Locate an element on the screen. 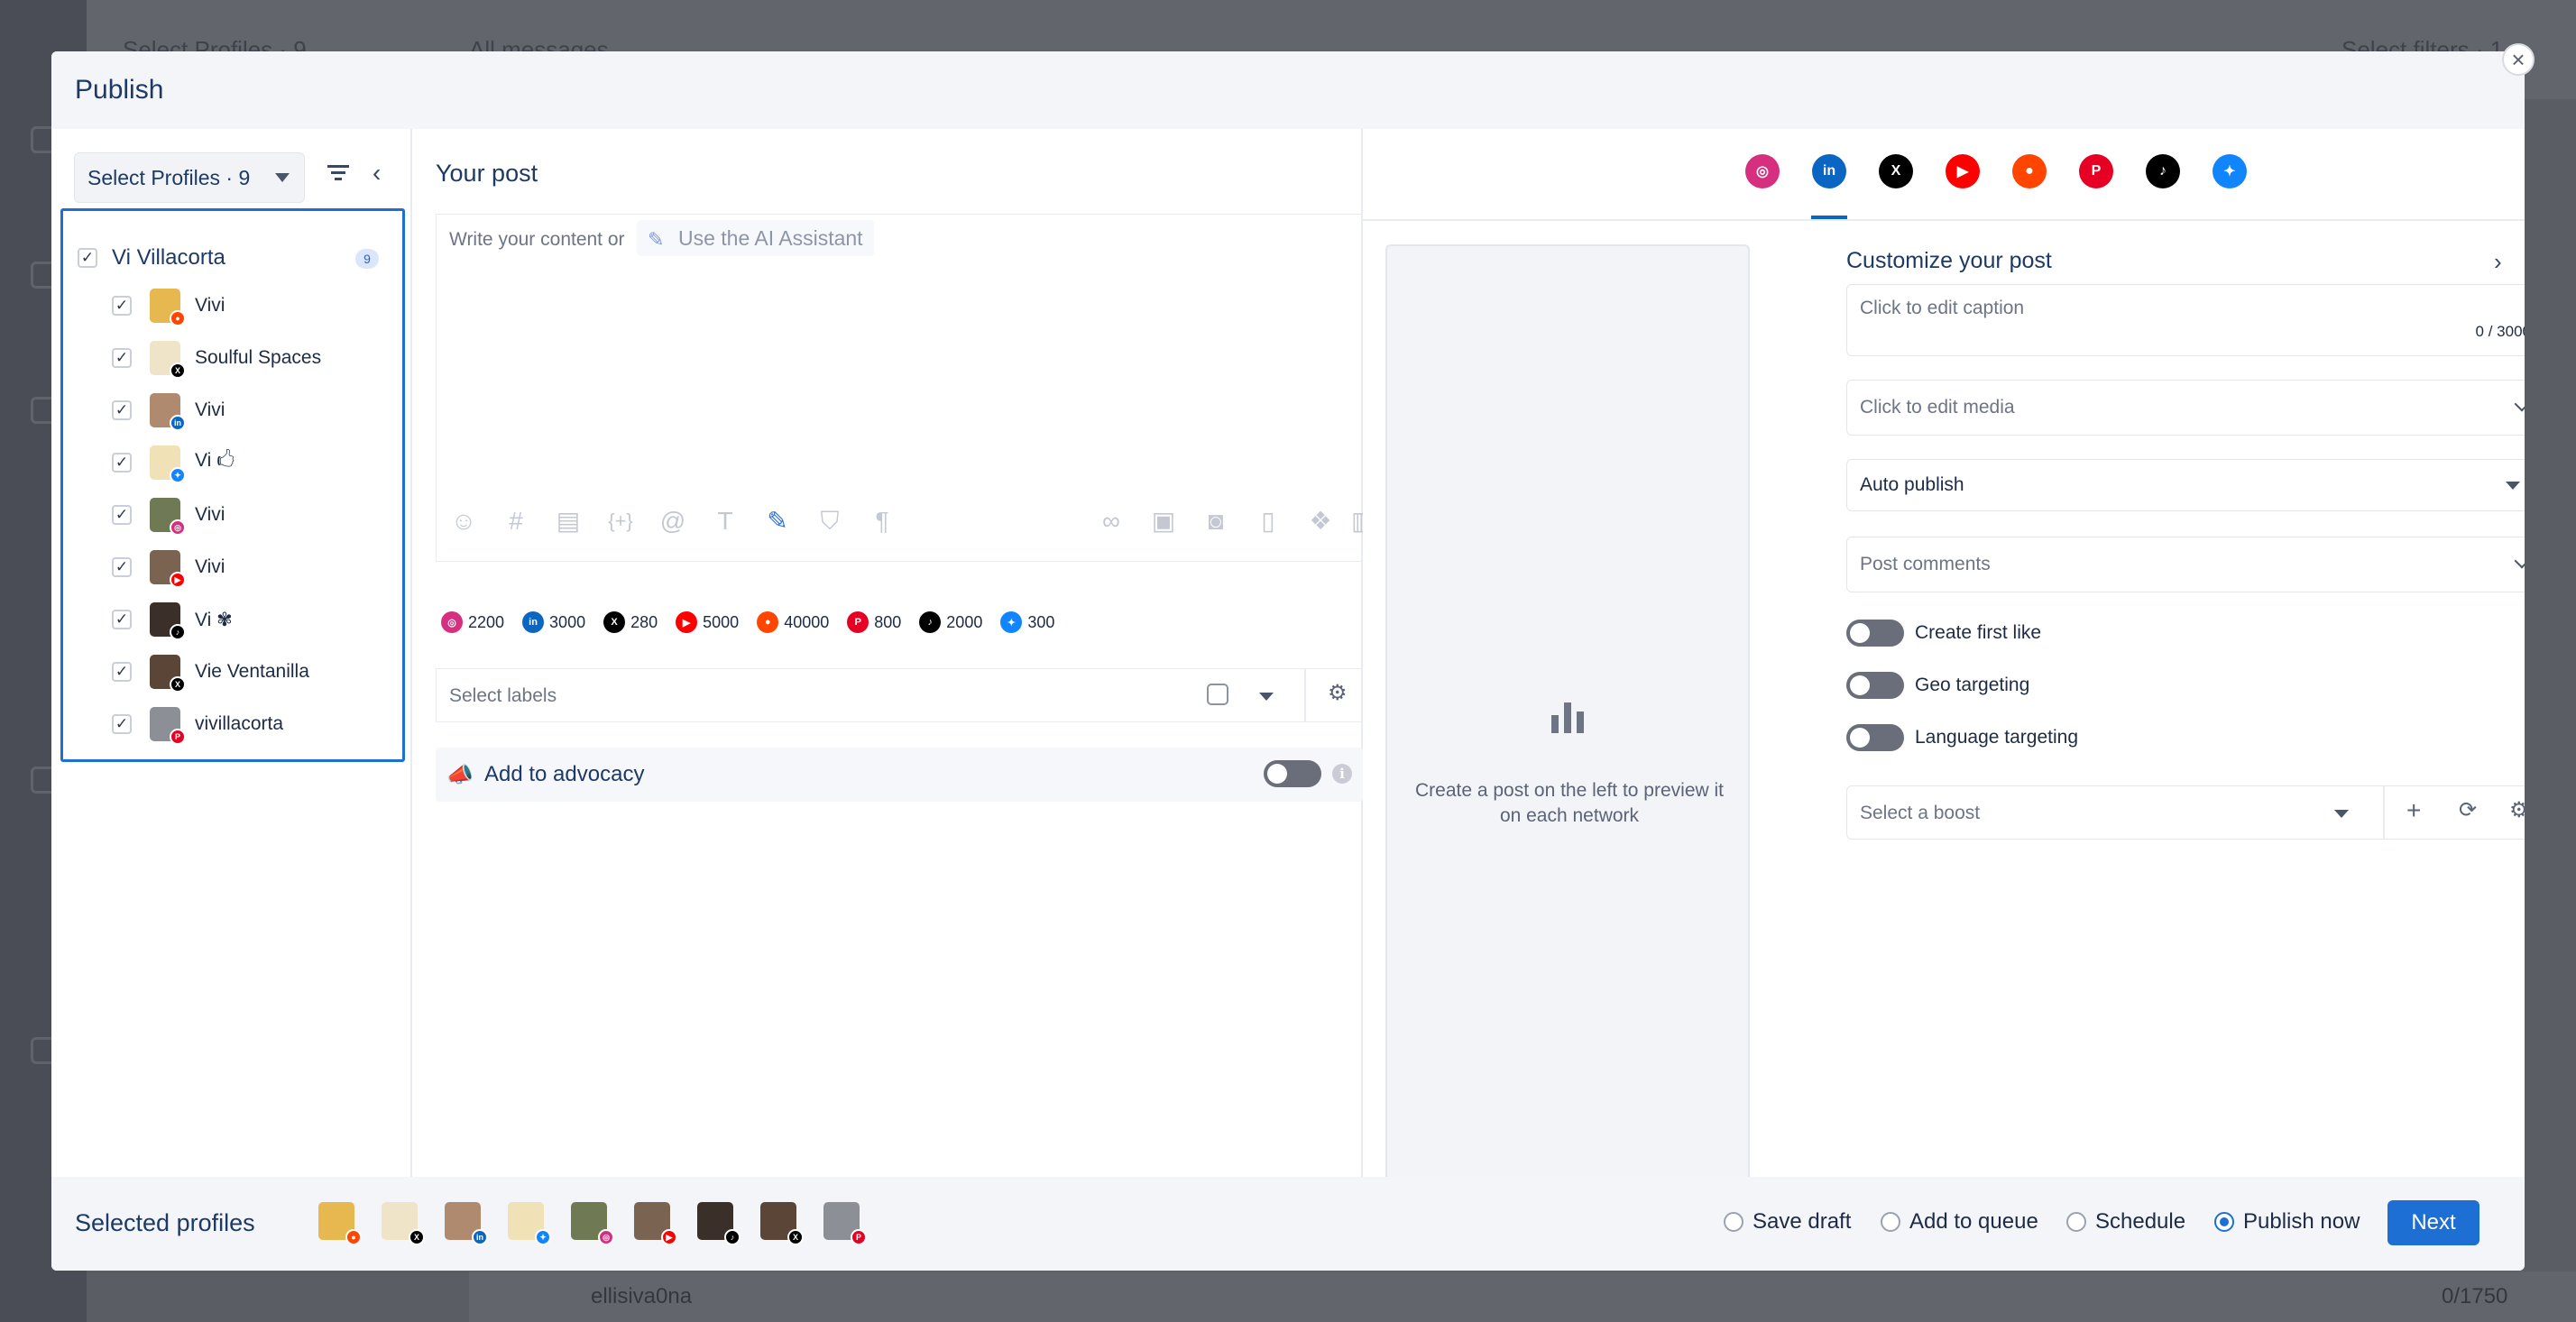  shield-icon: ⛉ is located at coordinates (829, 521).